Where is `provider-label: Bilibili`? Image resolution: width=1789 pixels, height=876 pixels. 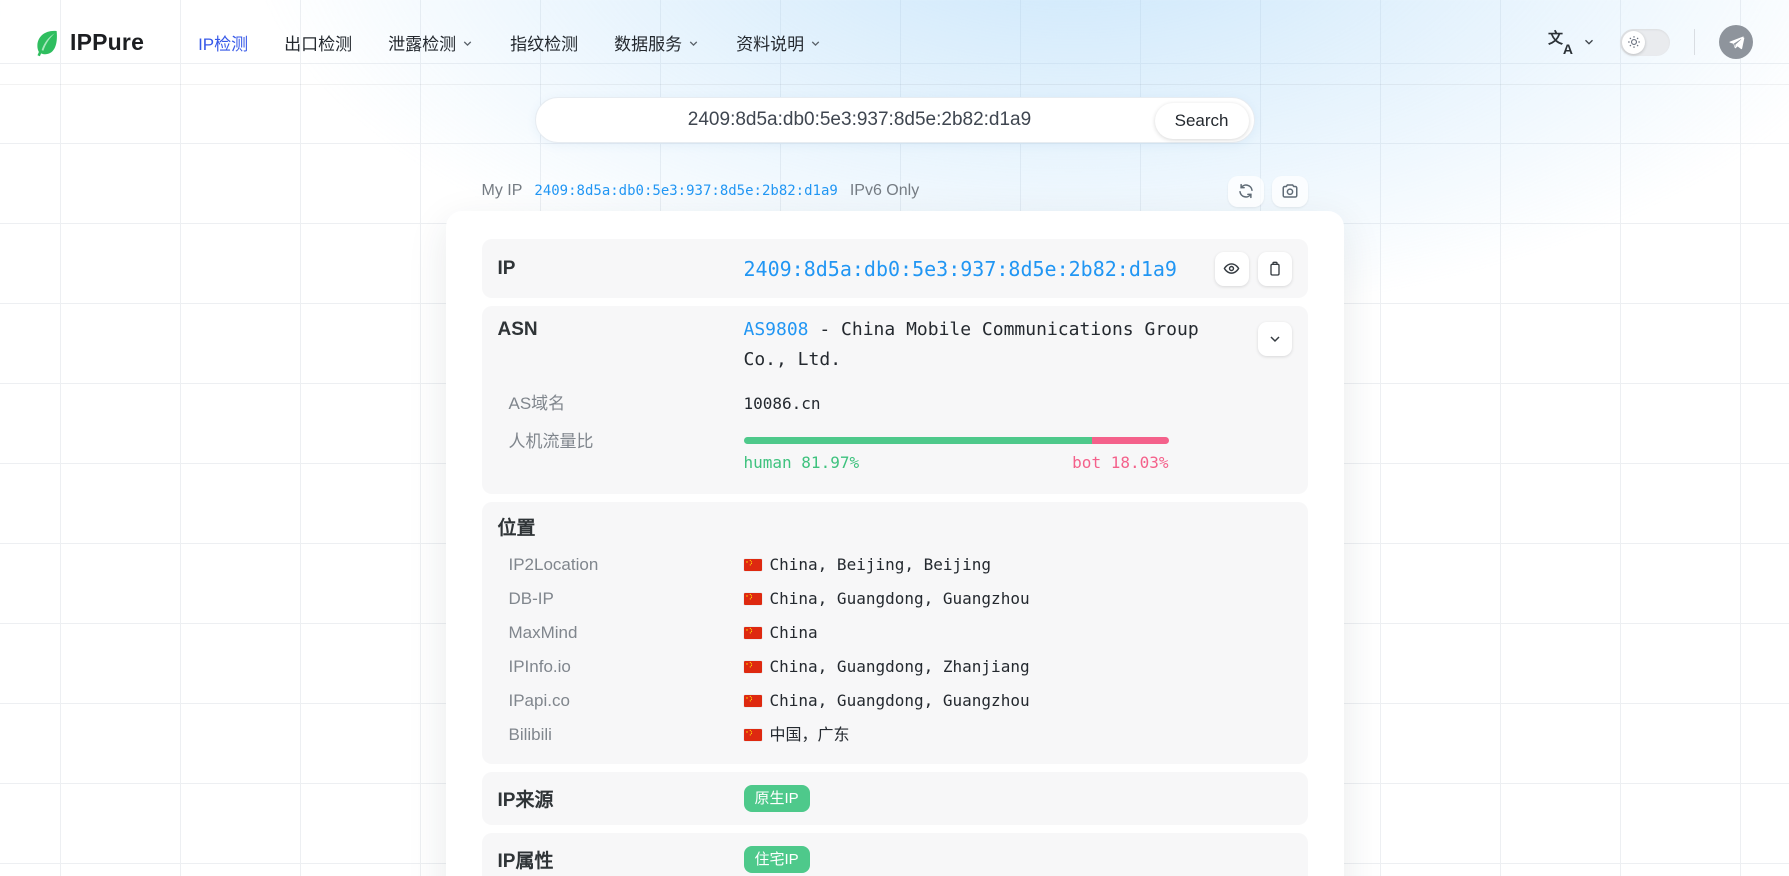 provider-label: Bilibili is located at coordinates (530, 734).